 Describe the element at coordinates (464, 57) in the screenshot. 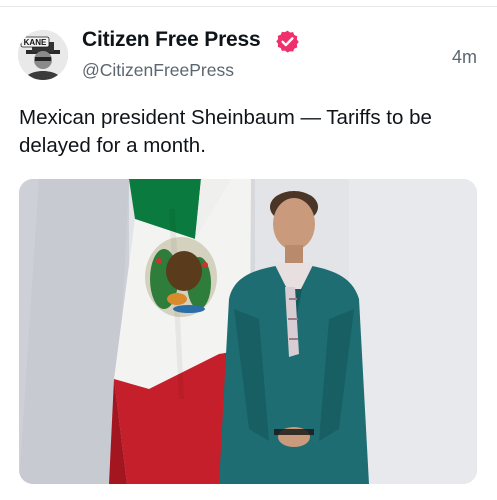

I see `post-timestamp: 4m` at that location.